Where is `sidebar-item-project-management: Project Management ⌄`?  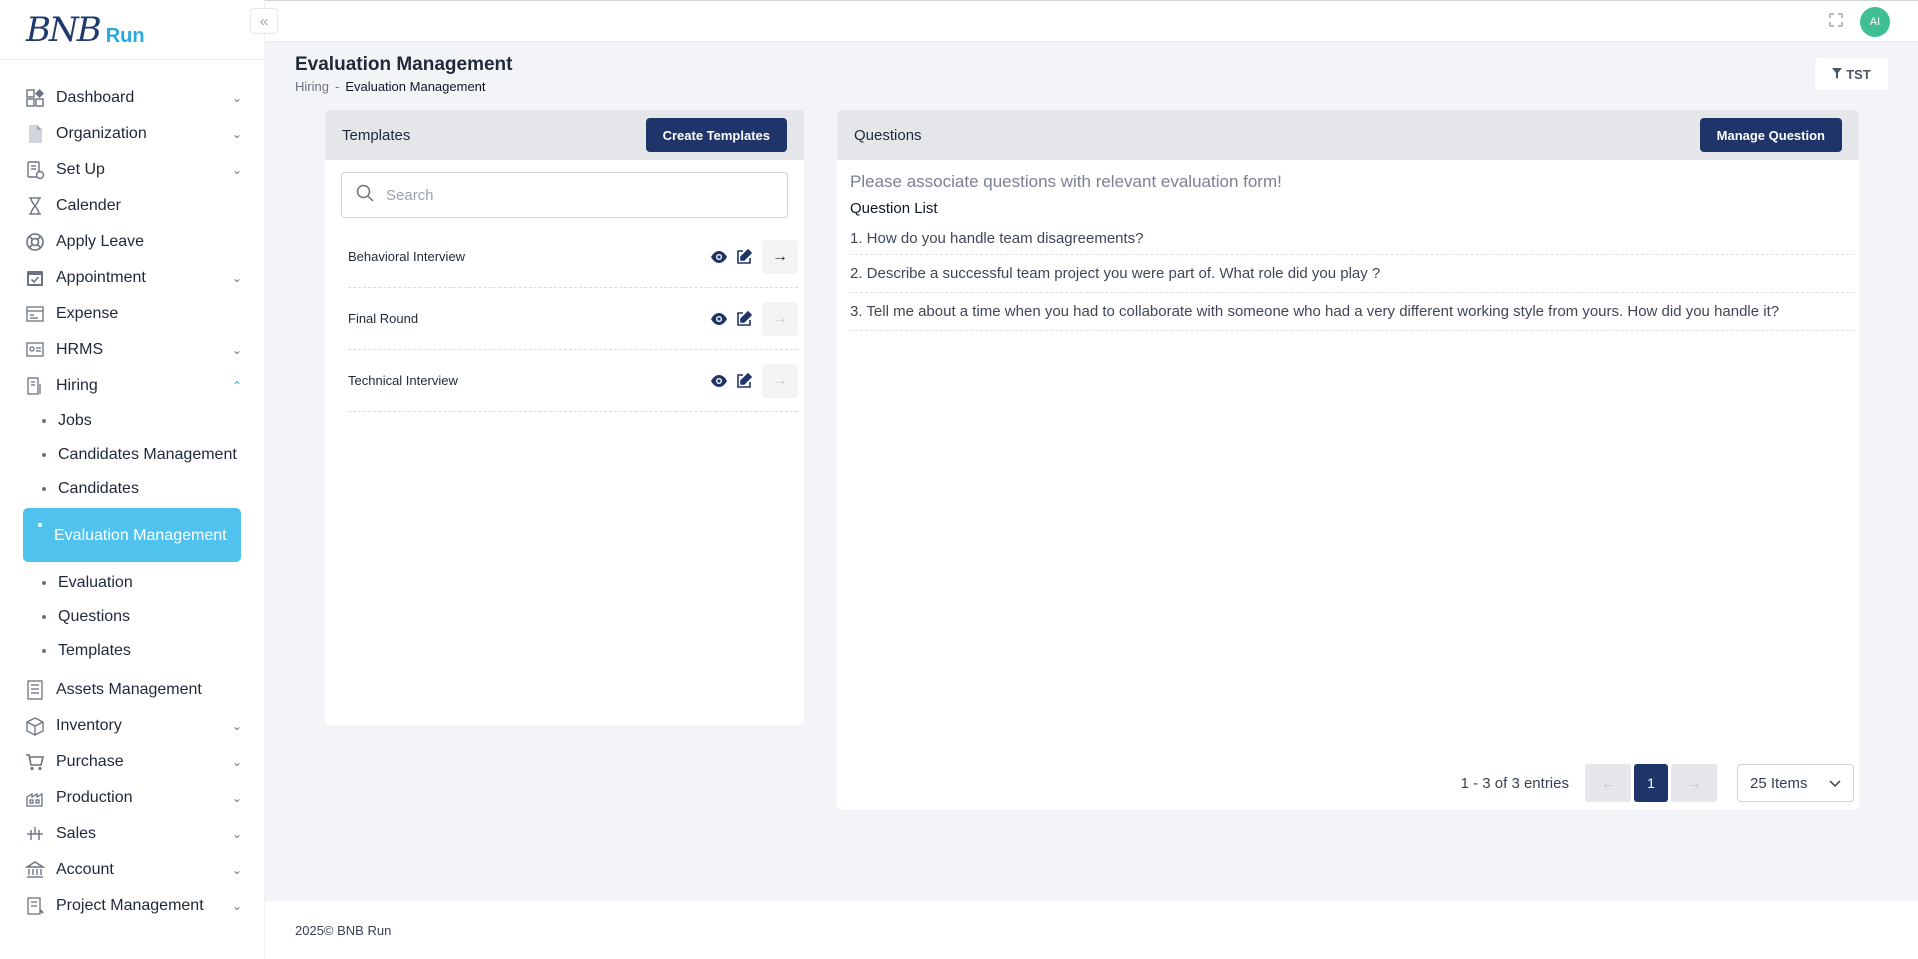
sidebar-item-project-management: Project Management ⌄ is located at coordinates (132, 906).